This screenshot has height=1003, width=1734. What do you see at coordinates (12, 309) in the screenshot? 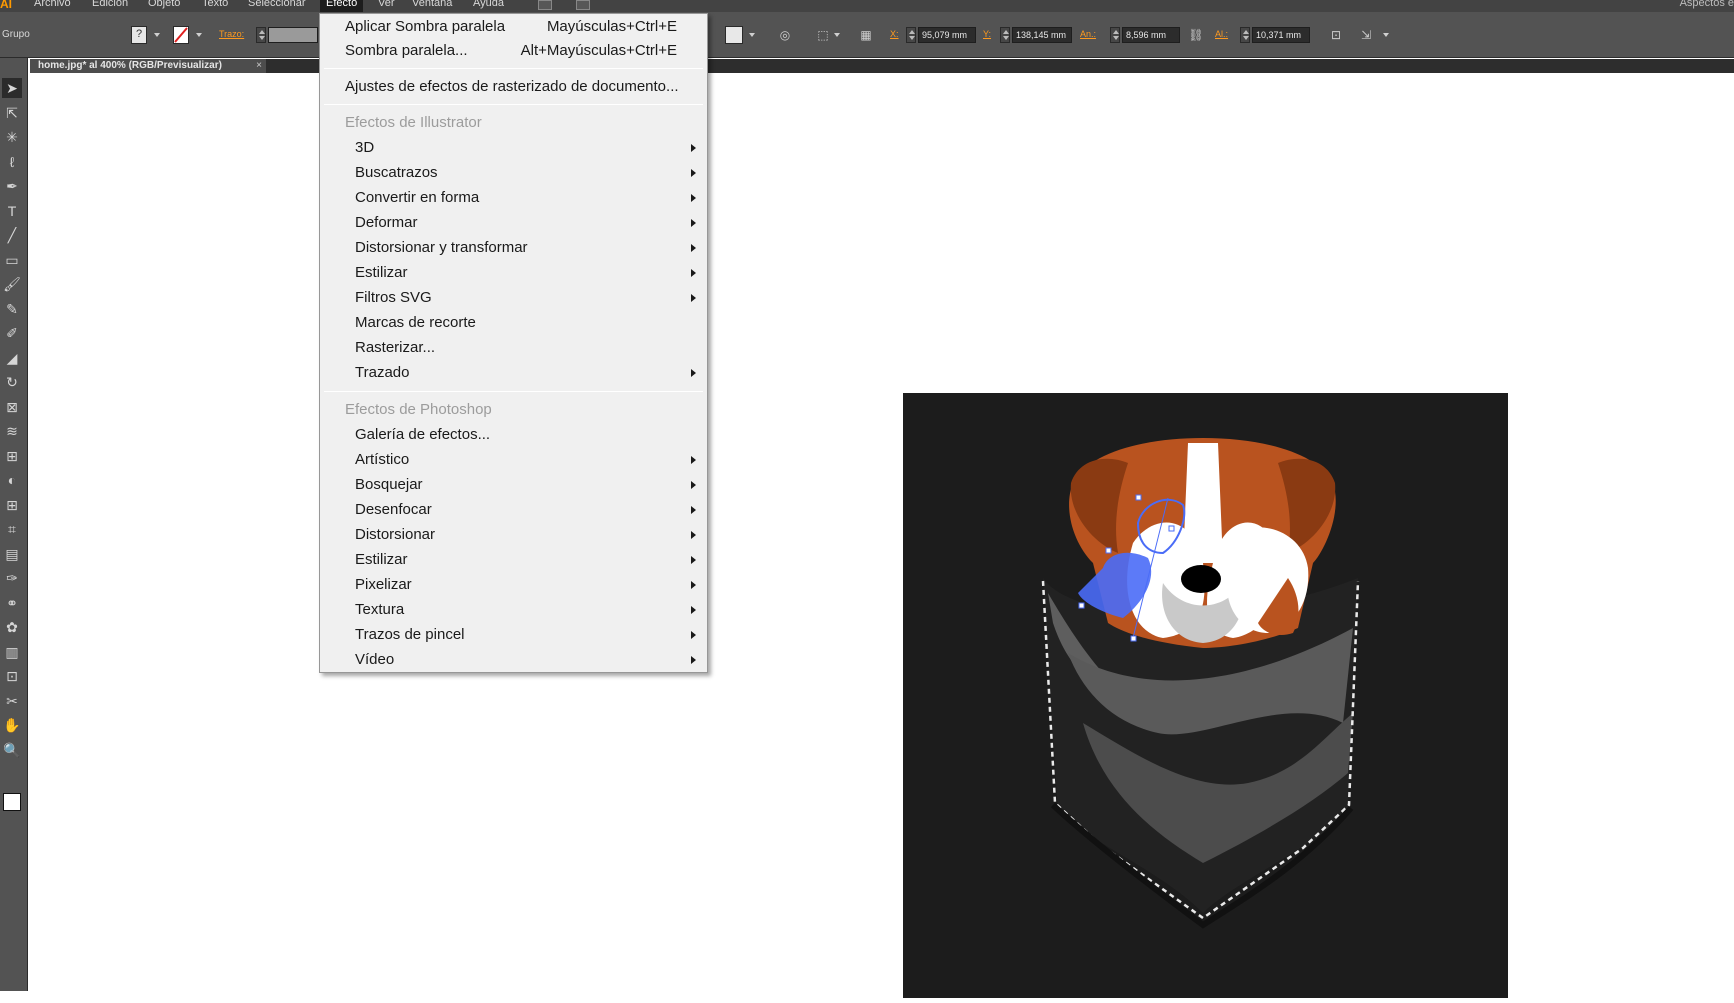
I see `pencil-icon: ✎` at bounding box center [12, 309].